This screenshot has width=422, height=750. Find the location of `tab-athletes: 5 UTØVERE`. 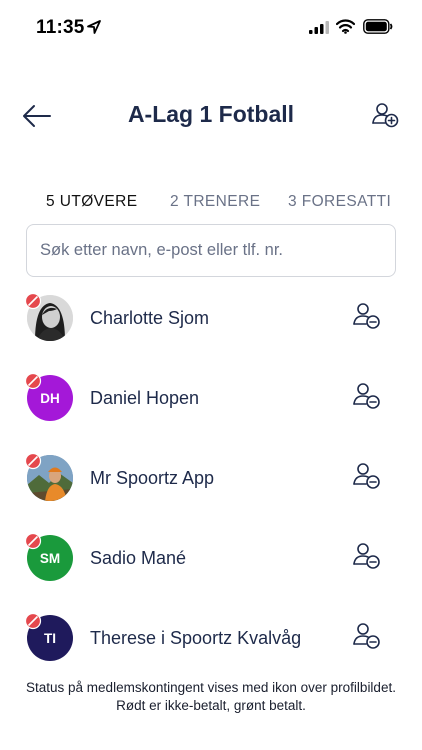

tab-athletes: 5 UTØVERE is located at coordinates (91, 202).